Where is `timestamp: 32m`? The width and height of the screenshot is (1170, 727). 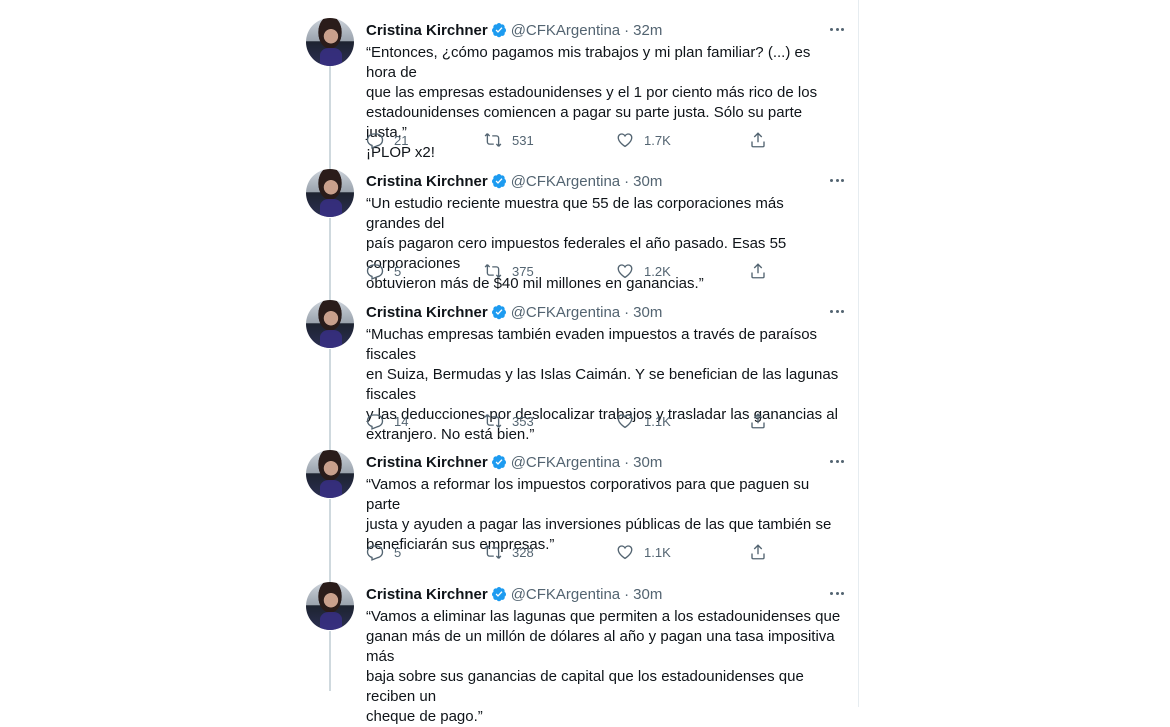 timestamp: 32m is located at coordinates (647, 30).